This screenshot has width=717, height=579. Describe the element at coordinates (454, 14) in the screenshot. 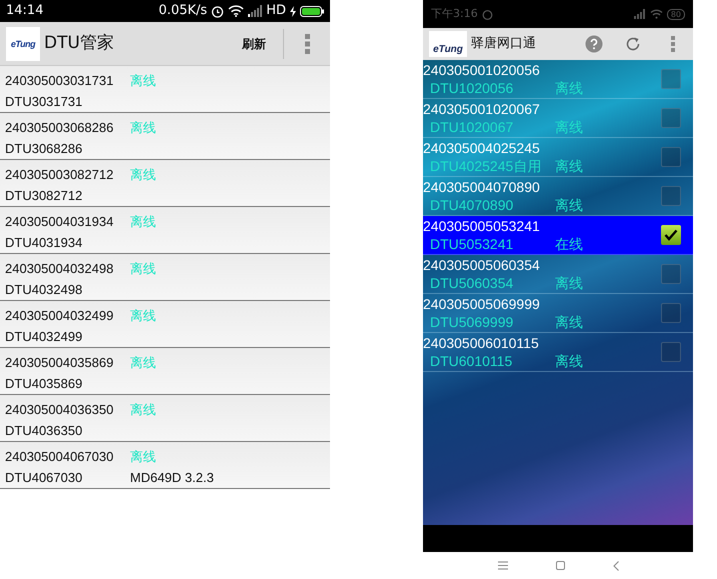

I see `clock-time: 下午3:16` at that location.